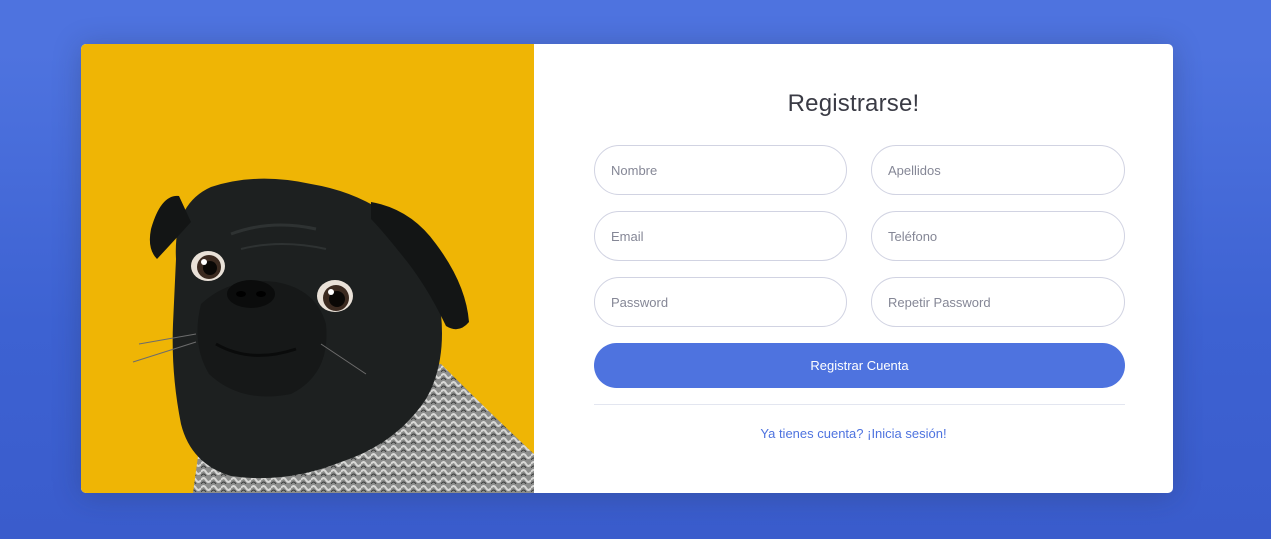 This screenshot has width=1271, height=539. I want to click on email-field, so click(720, 236).